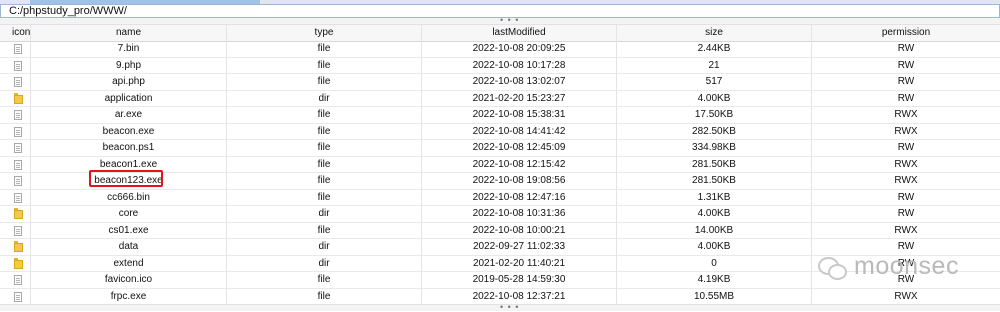 This screenshot has width=1000, height=312. What do you see at coordinates (129, 280) in the screenshot?
I see `row-name: favicon.ico` at bounding box center [129, 280].